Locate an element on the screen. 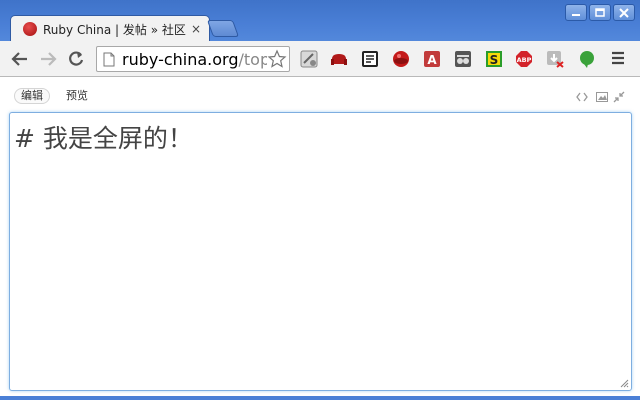 The height and width of the screenshot is (400, 640). browser-toolbar: ruby-china.org/top A S ABP is located at coordinates (320, 59).